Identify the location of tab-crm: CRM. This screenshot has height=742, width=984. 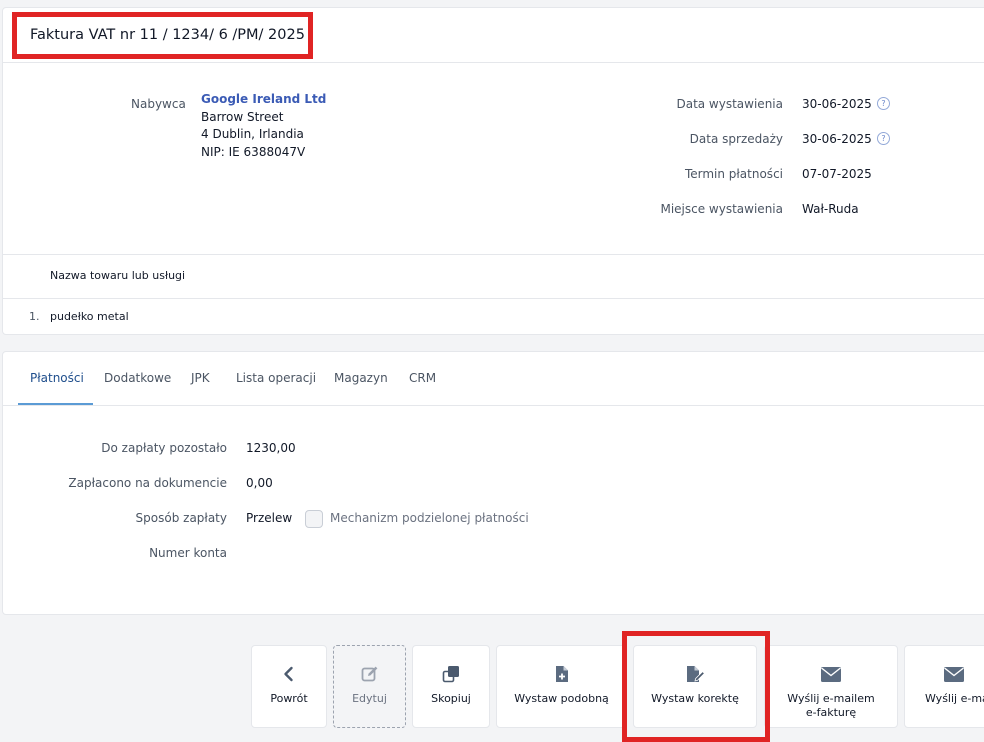
(422, 378).